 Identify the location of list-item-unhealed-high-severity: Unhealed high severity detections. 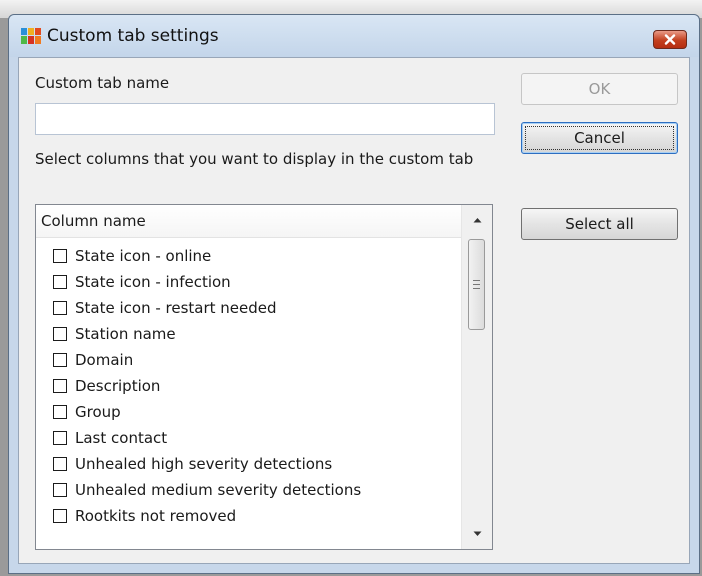
(248, 464).